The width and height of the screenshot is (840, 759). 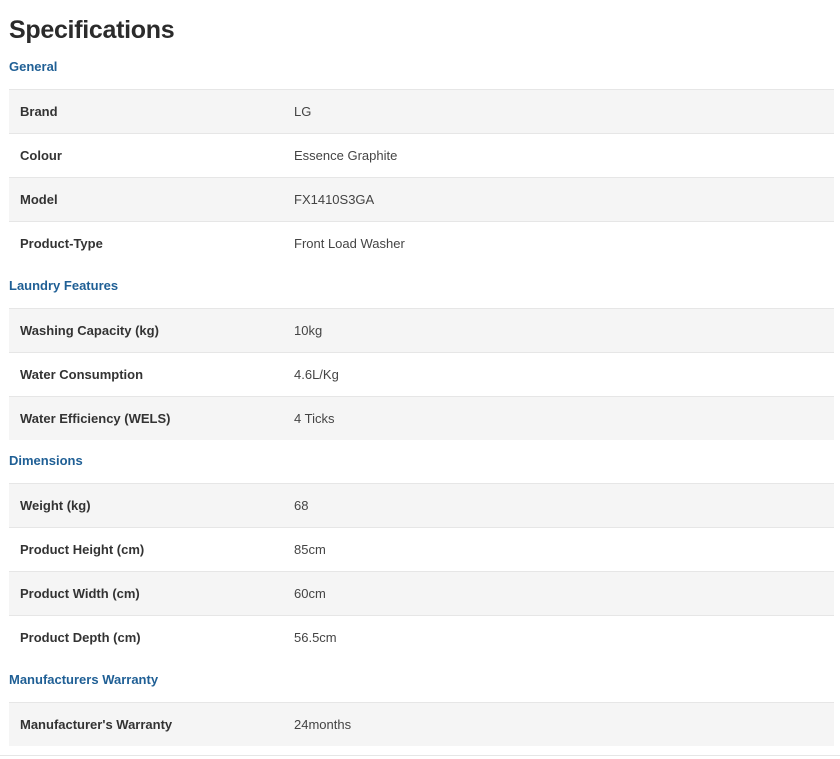 What do you see at coordinates (46, 460) in the screenshot?
I see `section-heading-dimensions: Dimensions` at bounding box center [46, 460].